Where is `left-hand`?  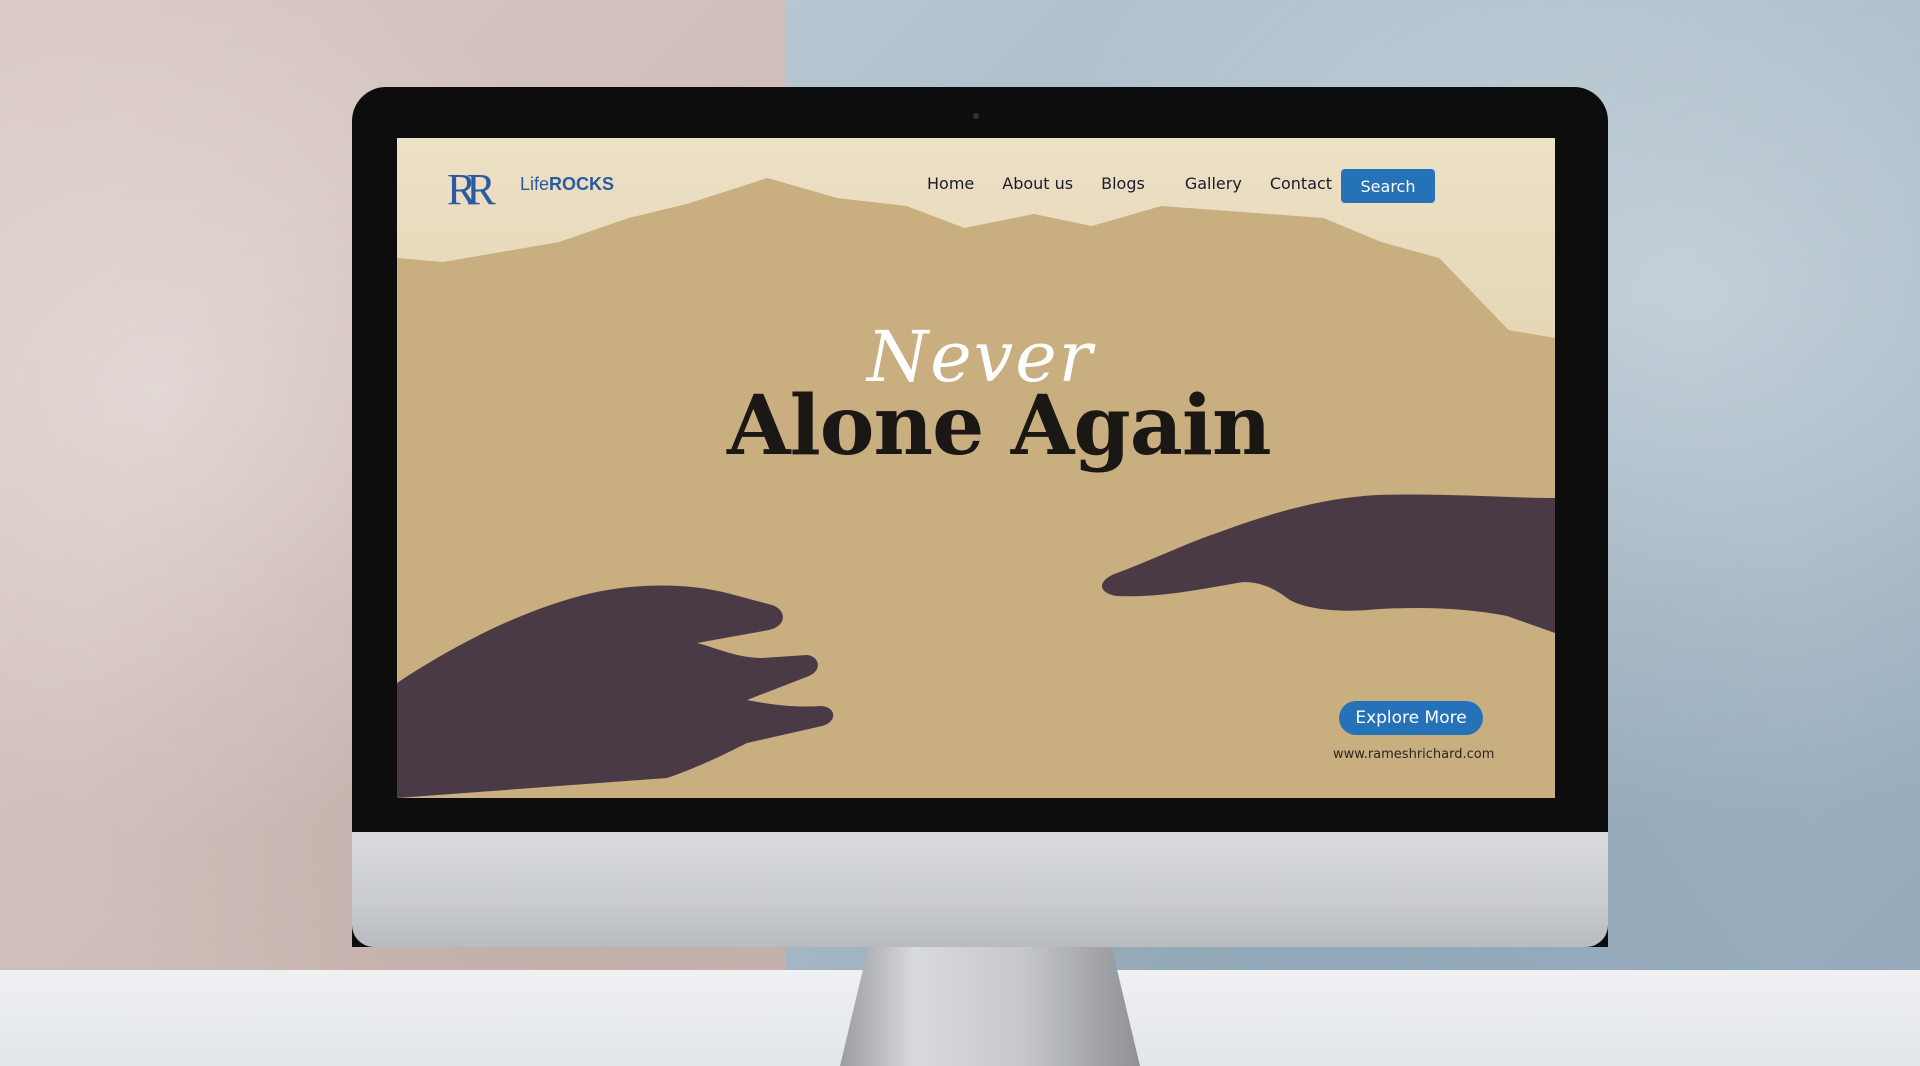
left-hand is located at coordinates (615, 691).